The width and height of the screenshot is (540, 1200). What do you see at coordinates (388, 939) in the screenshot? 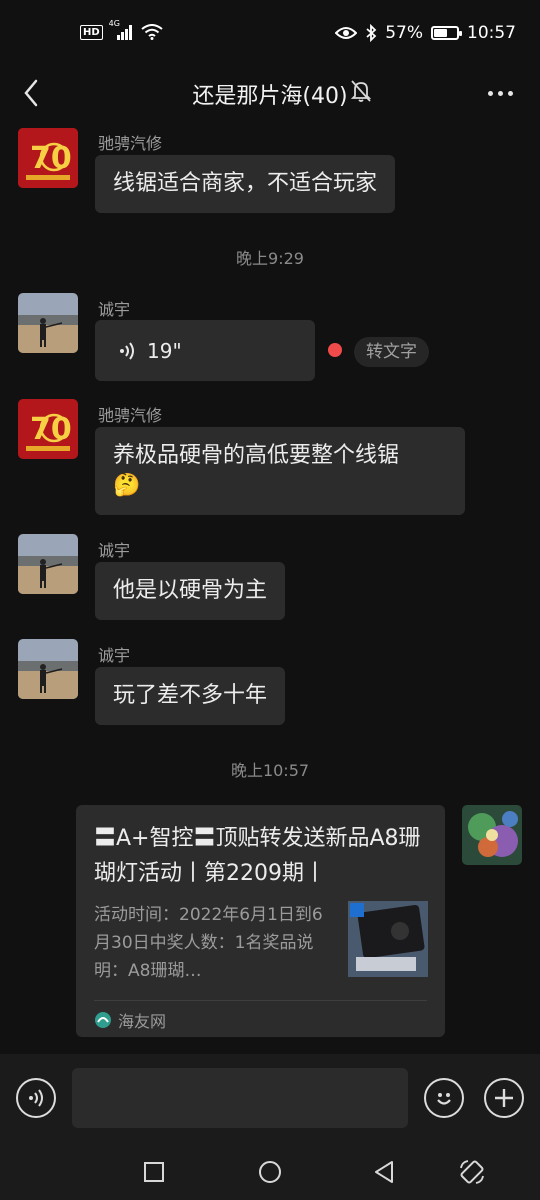
I see `link-card-thumbnail` at bounding box center [388, 939].